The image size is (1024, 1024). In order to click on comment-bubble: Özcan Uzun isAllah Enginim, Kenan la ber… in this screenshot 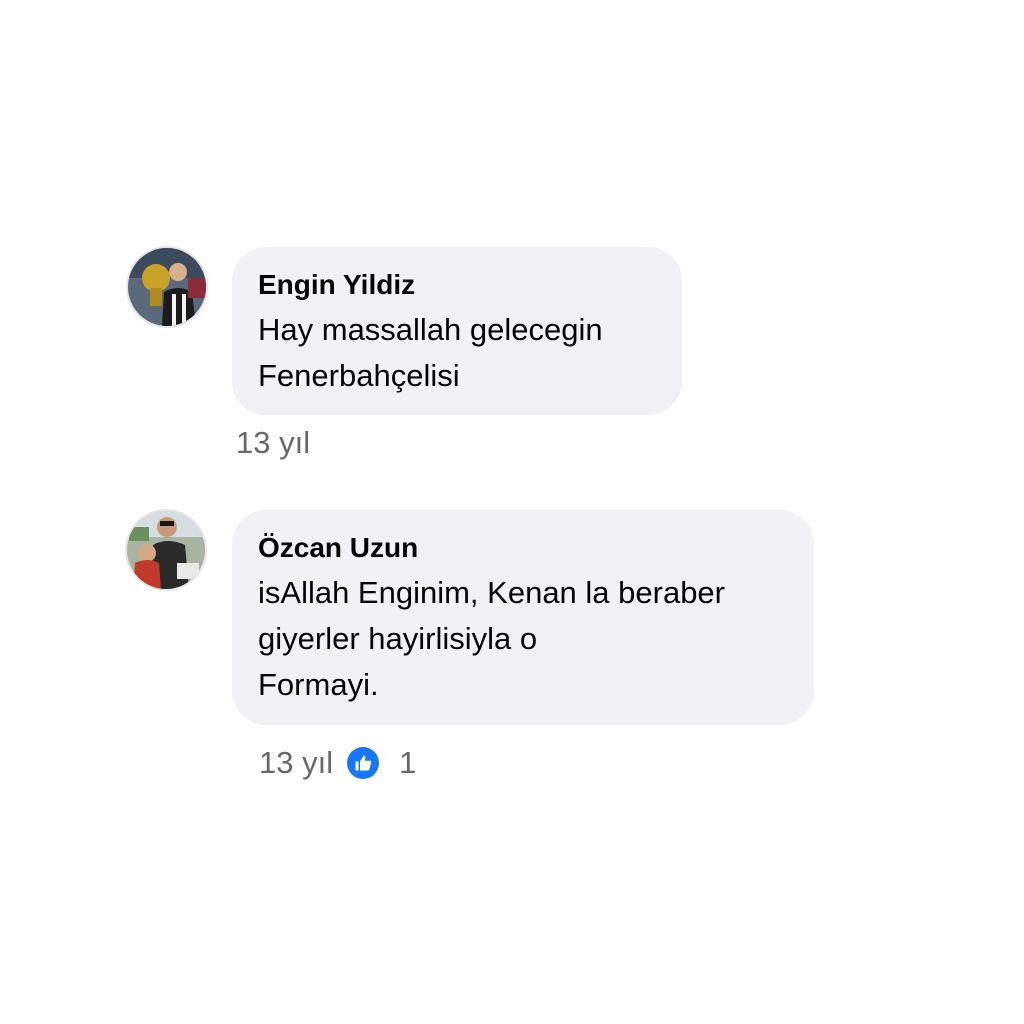, I will do `click(523, 617)`.